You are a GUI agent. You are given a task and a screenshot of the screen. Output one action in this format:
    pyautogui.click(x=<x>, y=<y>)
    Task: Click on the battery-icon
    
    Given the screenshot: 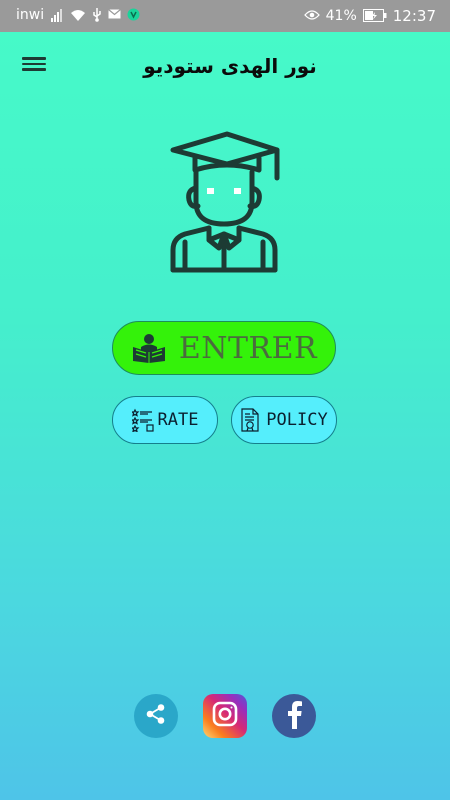 What is the action you would take?
    pyautogui.click(x=374, y=16)
    